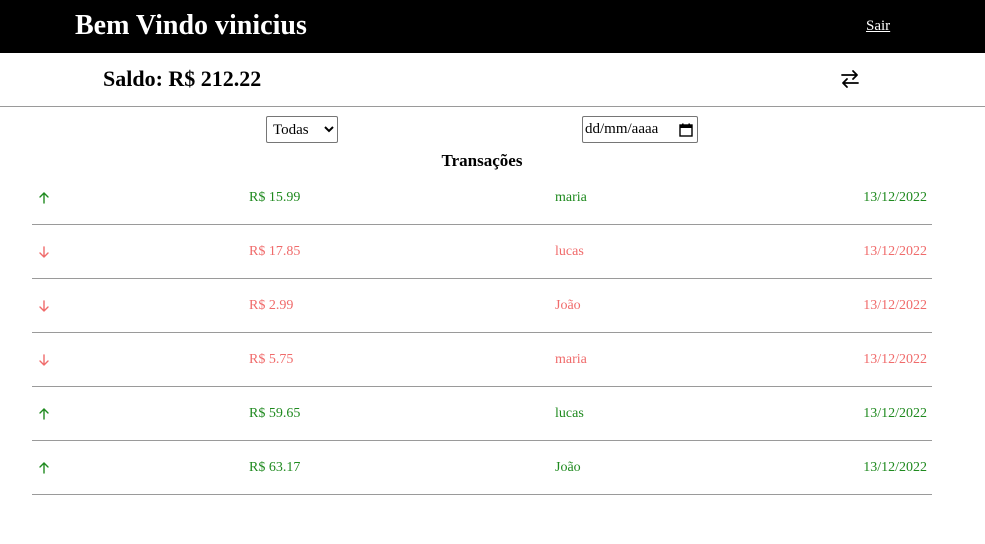 This screenshot has height=544, width=985. I want to click on transaction-row: R$ 63.17 João 13/12/2022, so click(482, 468).